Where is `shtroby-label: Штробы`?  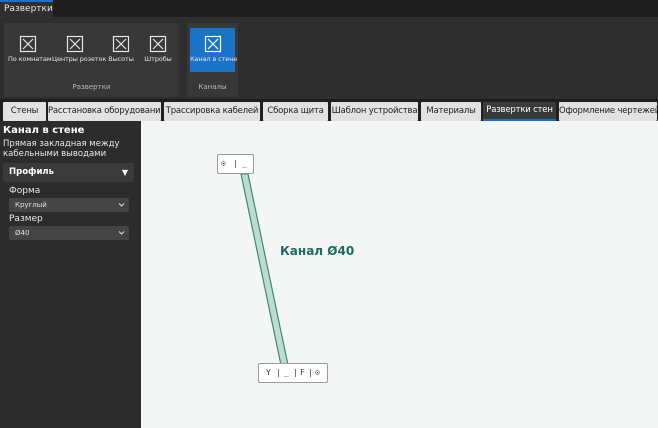
shtroby-label: Штробы is located at coordinates (158, 59).